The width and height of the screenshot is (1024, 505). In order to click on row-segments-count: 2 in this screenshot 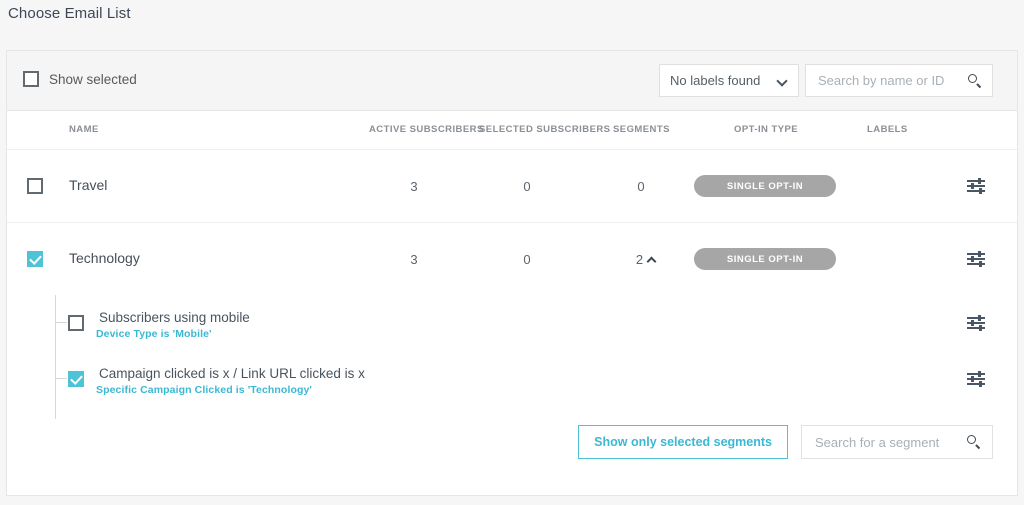, I will do `click(639, 259)`.